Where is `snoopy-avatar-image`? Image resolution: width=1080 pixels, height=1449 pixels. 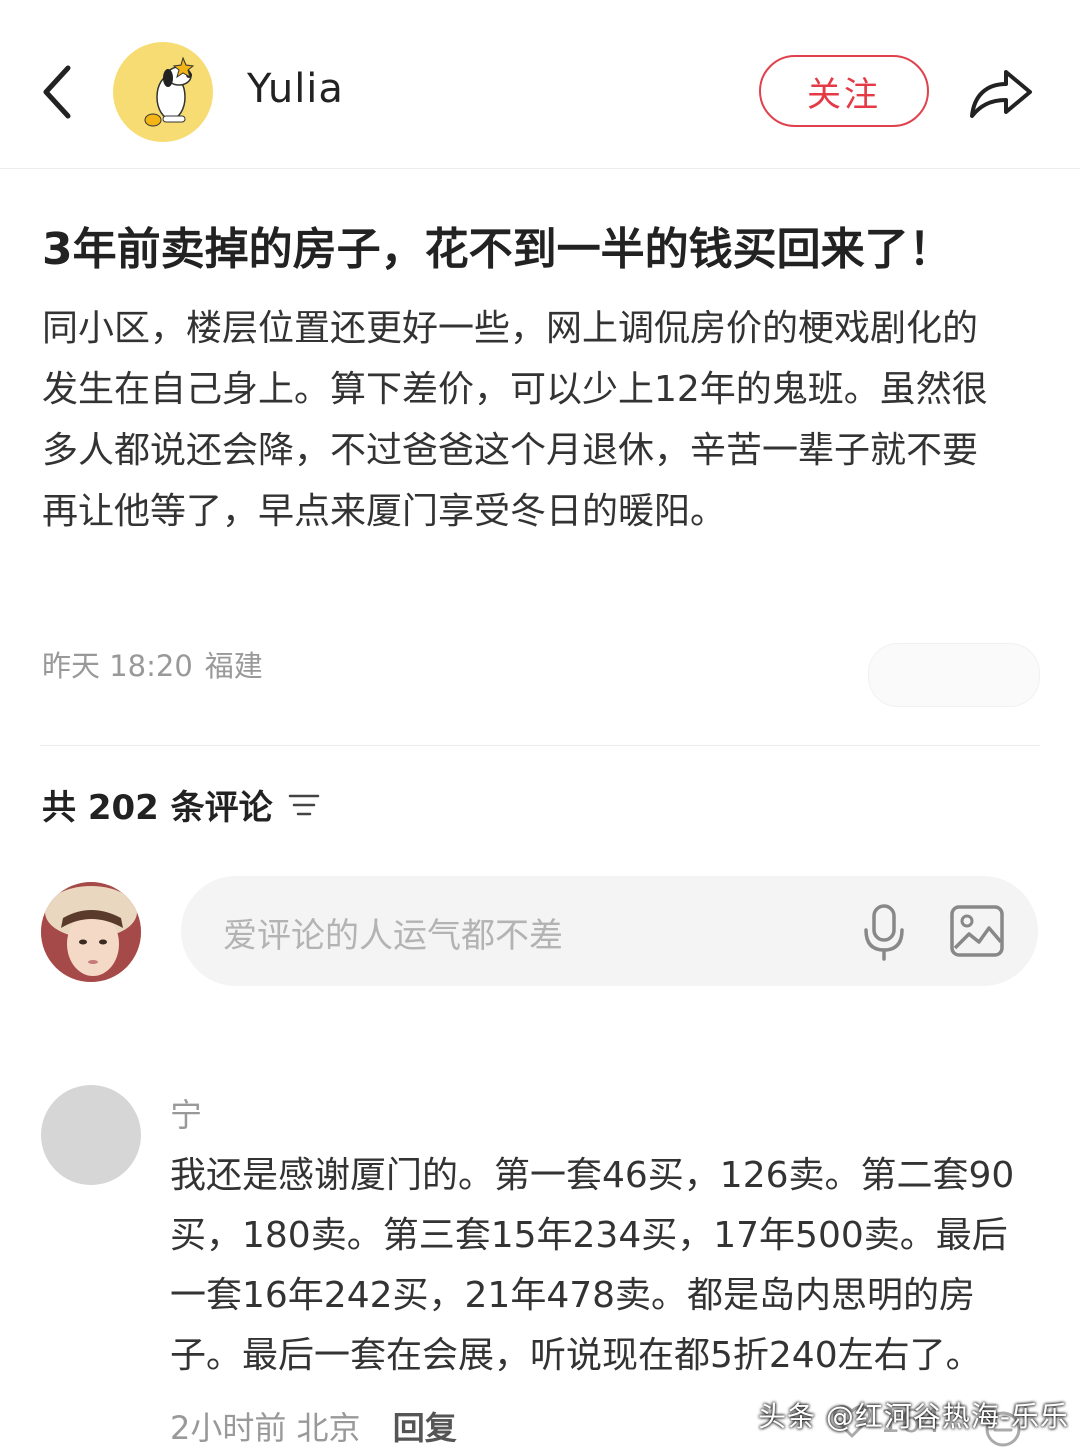
snoopy-avatar-image is located at coordinates (169, 91).